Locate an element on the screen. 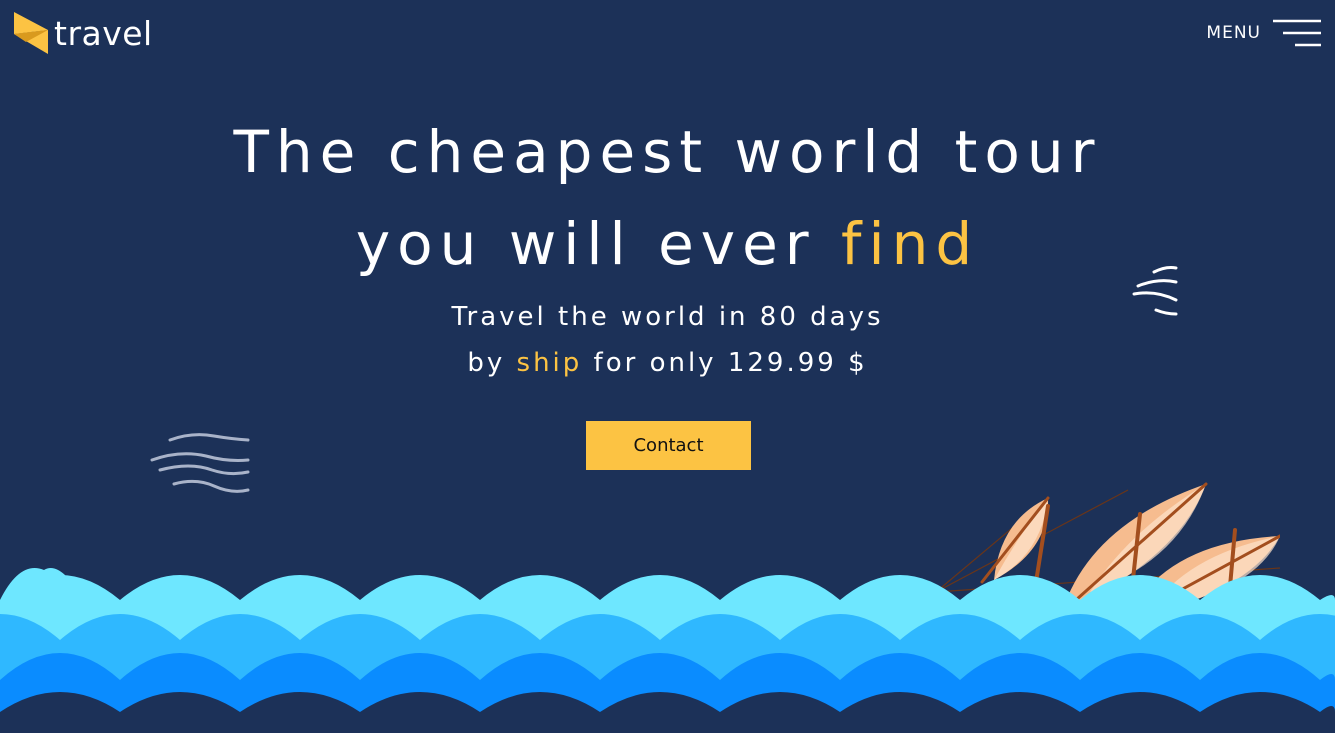  subtitle-suffix: for only 129.99 $ is located at coordinates (725, 363).